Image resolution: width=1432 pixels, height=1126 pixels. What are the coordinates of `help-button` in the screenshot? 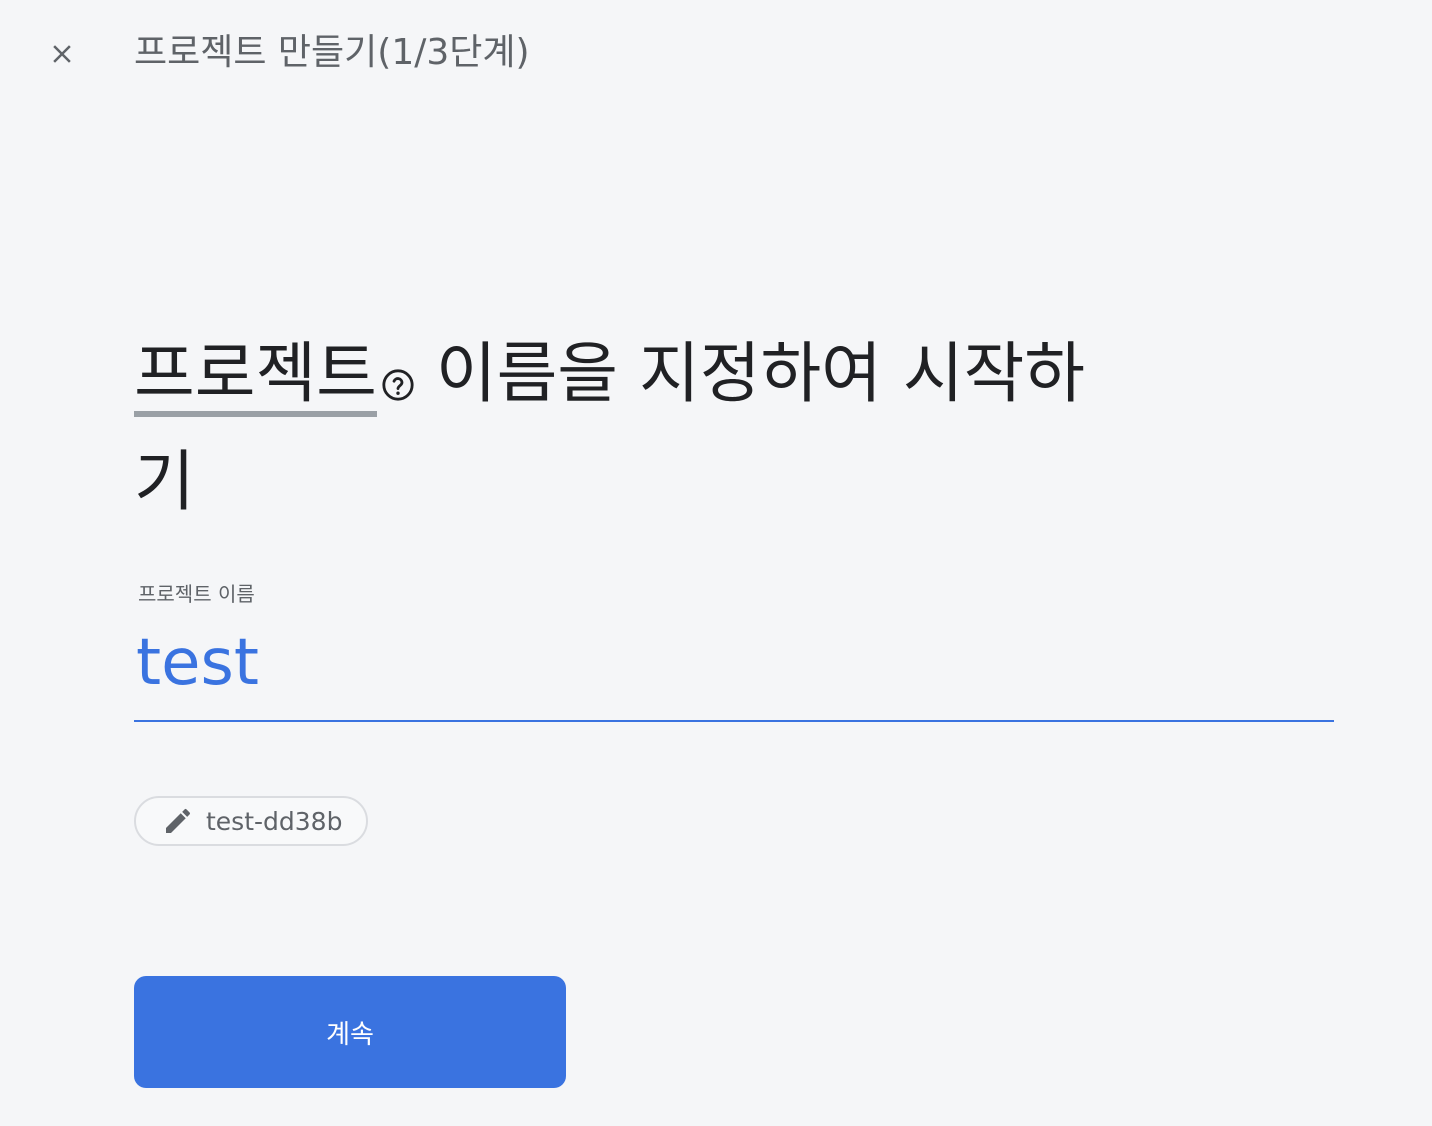 It's located at (398, 363).